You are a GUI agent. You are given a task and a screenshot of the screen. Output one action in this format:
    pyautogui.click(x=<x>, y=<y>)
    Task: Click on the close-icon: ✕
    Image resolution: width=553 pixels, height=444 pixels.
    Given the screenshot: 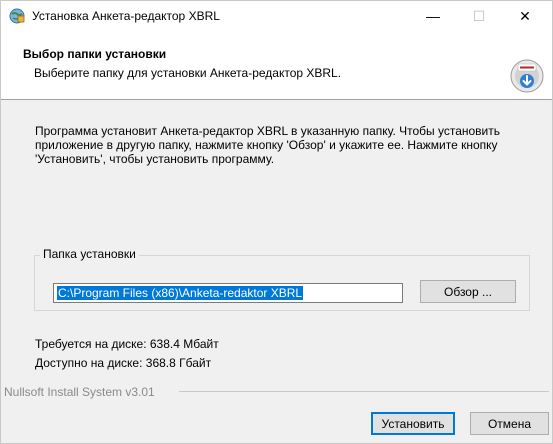 What is the action you would take?
    pyautogui.click(x=525, y=15)
    